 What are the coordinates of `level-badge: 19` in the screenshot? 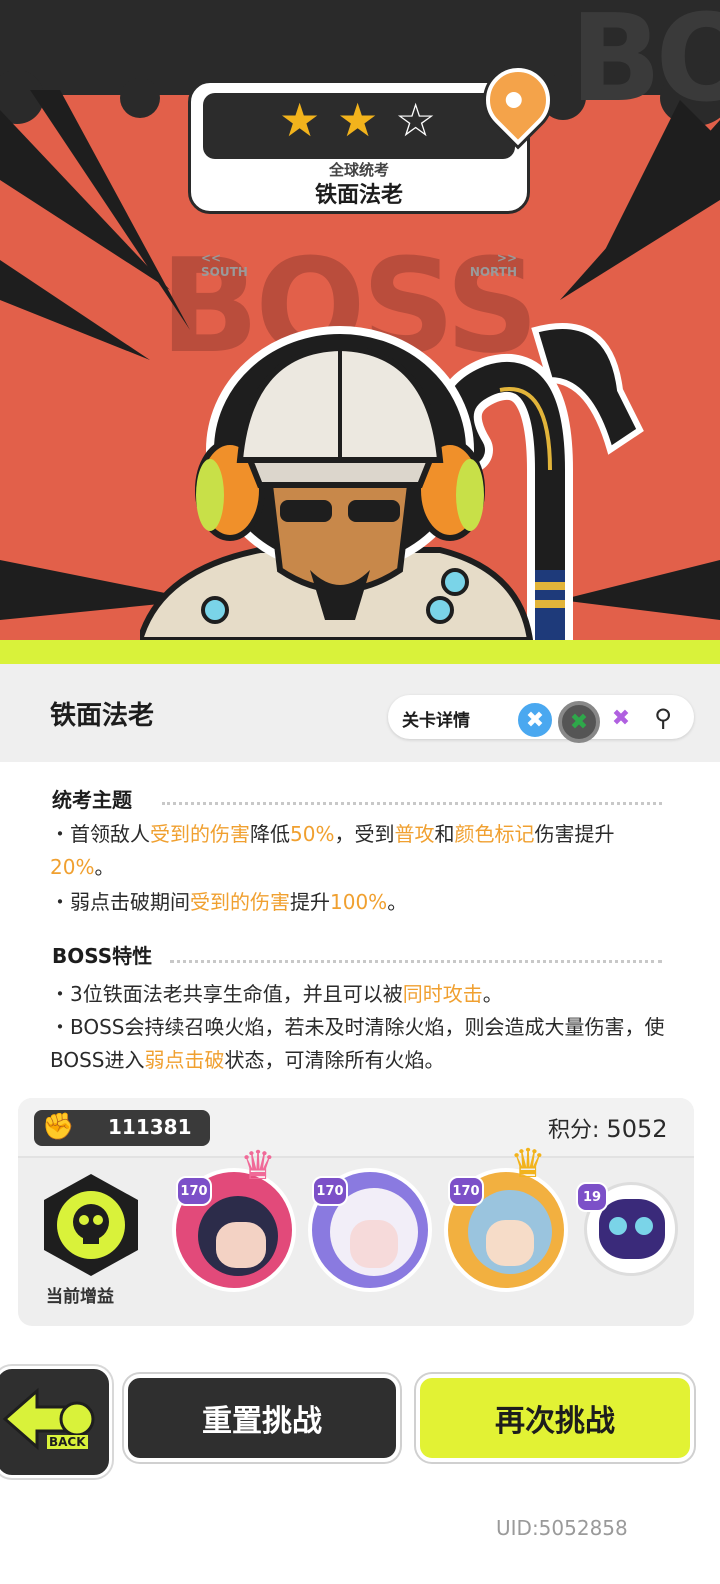 It's located at (592, 1197).